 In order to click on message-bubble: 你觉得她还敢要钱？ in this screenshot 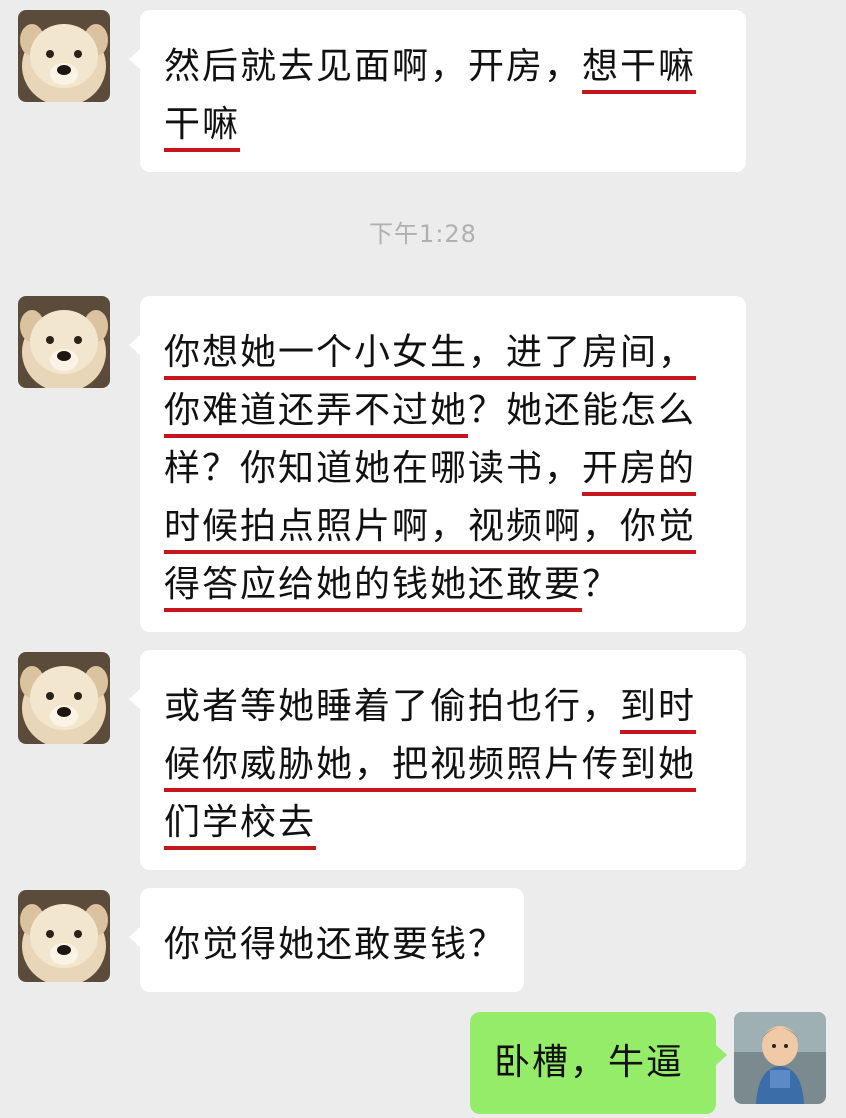, I will do `click(326, 940)`.